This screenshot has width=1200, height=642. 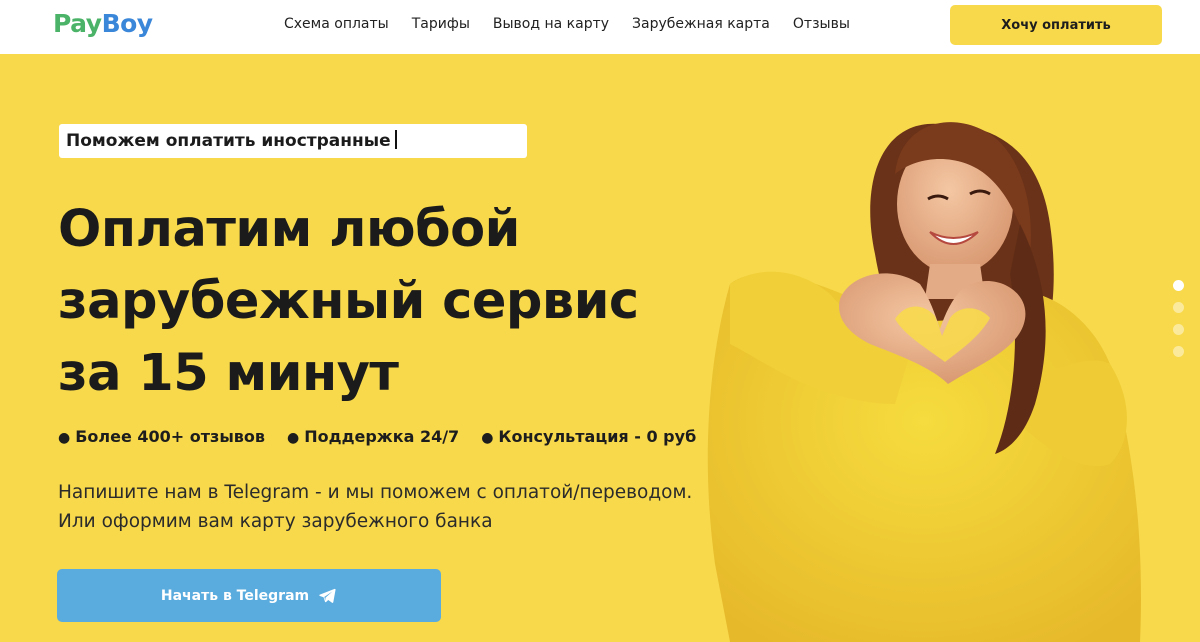 I want to click on nav-foreign-card: Зарубежная карта, so click(x=701, y=24).